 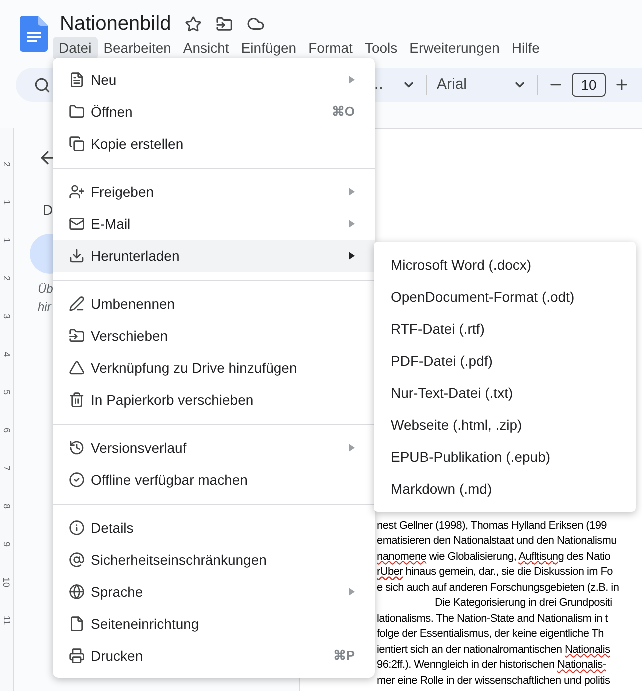 What do you see at coordinates (505, 265) in the screenshot?
I see `submenu-item: Microsoft Word (.docx)` at bounding box center [505, 265].